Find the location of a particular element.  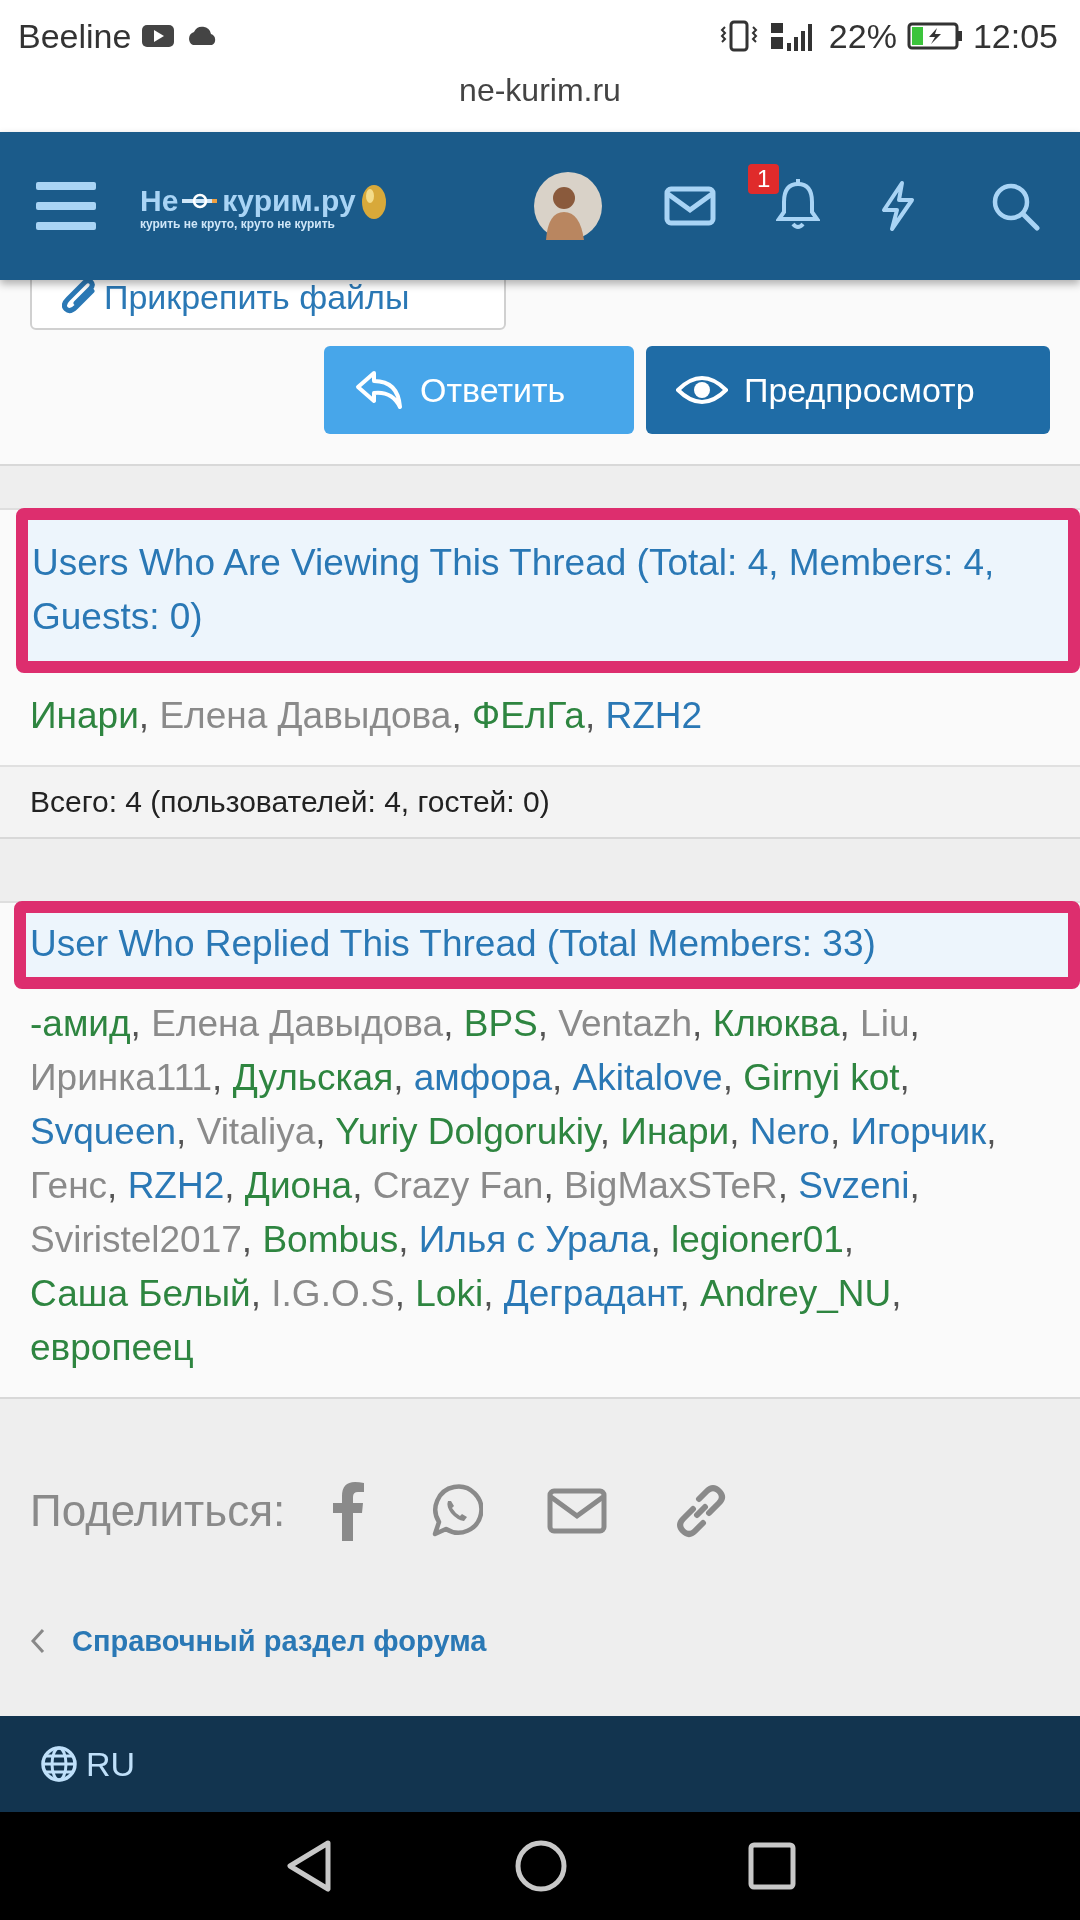

logo-title: курим.ру is located at coordinates (289, 201).